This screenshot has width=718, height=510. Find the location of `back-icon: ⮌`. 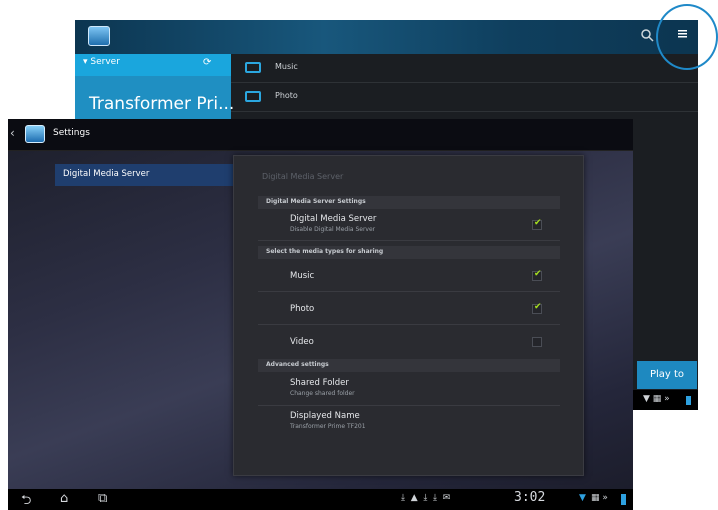

back-icon: ⮌ is located at coordinates (26, 500).